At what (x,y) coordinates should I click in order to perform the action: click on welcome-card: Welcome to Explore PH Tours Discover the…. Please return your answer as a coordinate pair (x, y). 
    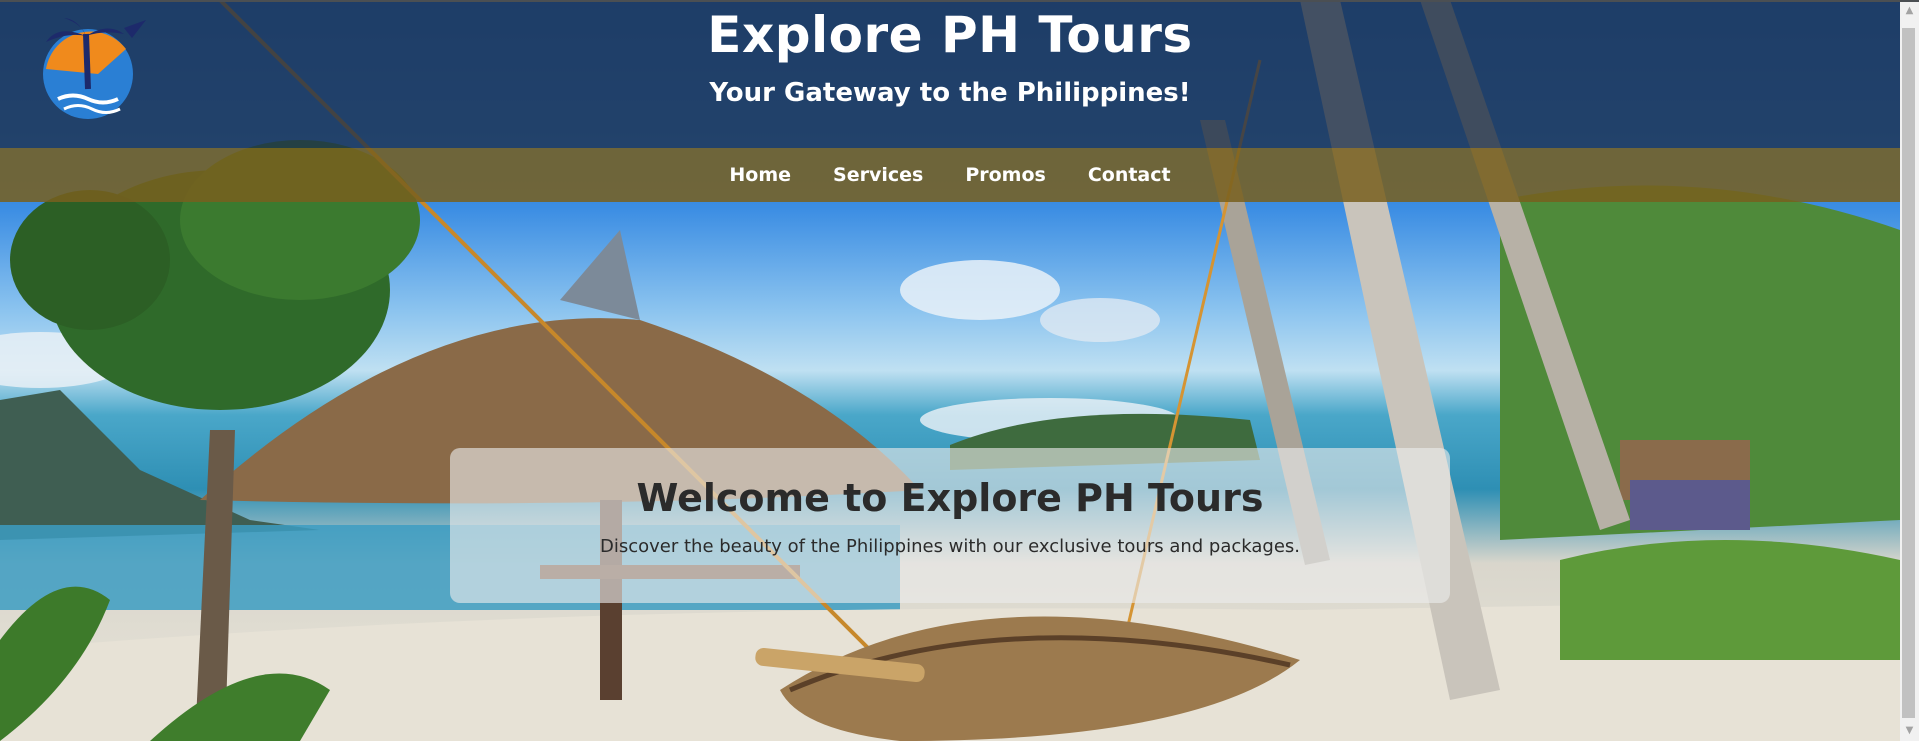
    Looking at the image, I should click on (950, 525).